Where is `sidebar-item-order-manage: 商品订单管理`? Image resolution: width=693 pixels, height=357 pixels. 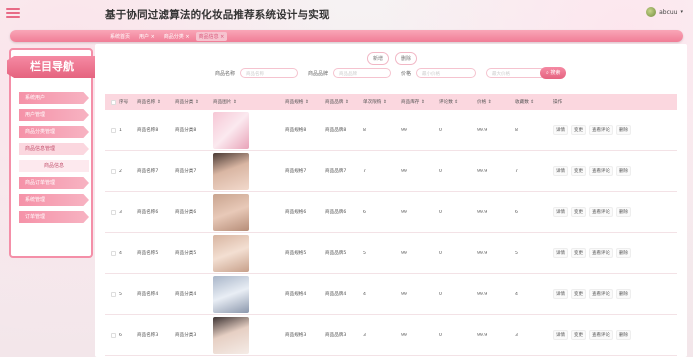
sidebar-item-order-manage: 商品订单管理 is located at coordinates (54, 183).